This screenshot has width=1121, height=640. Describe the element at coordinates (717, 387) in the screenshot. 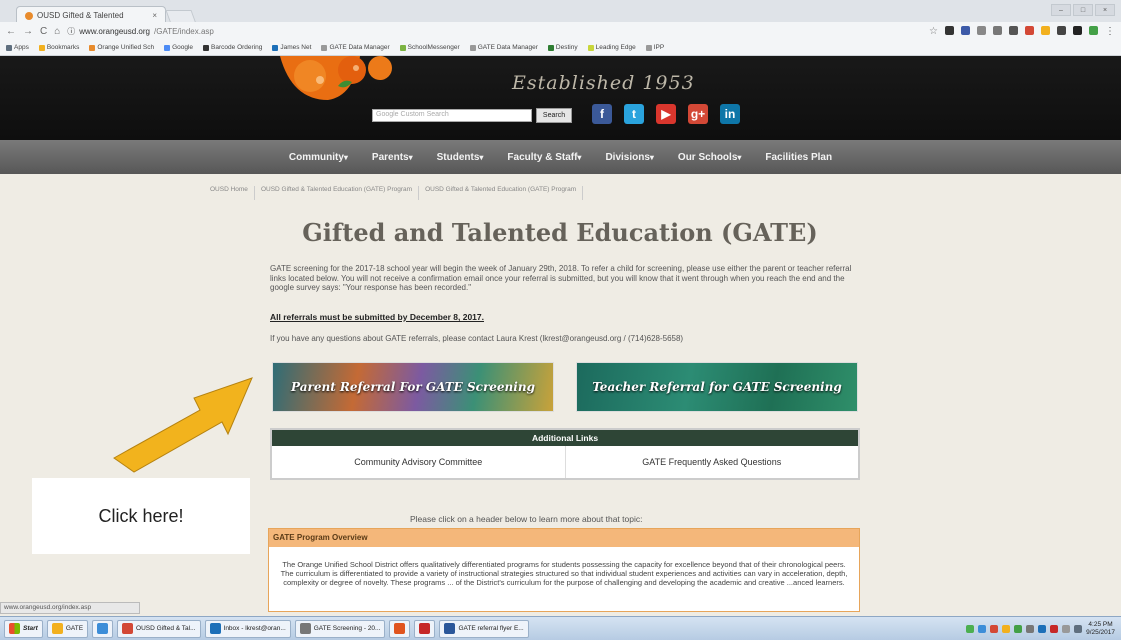

I see `teacher-referral-button: Teacher Referral for GATE Screening` at that location.